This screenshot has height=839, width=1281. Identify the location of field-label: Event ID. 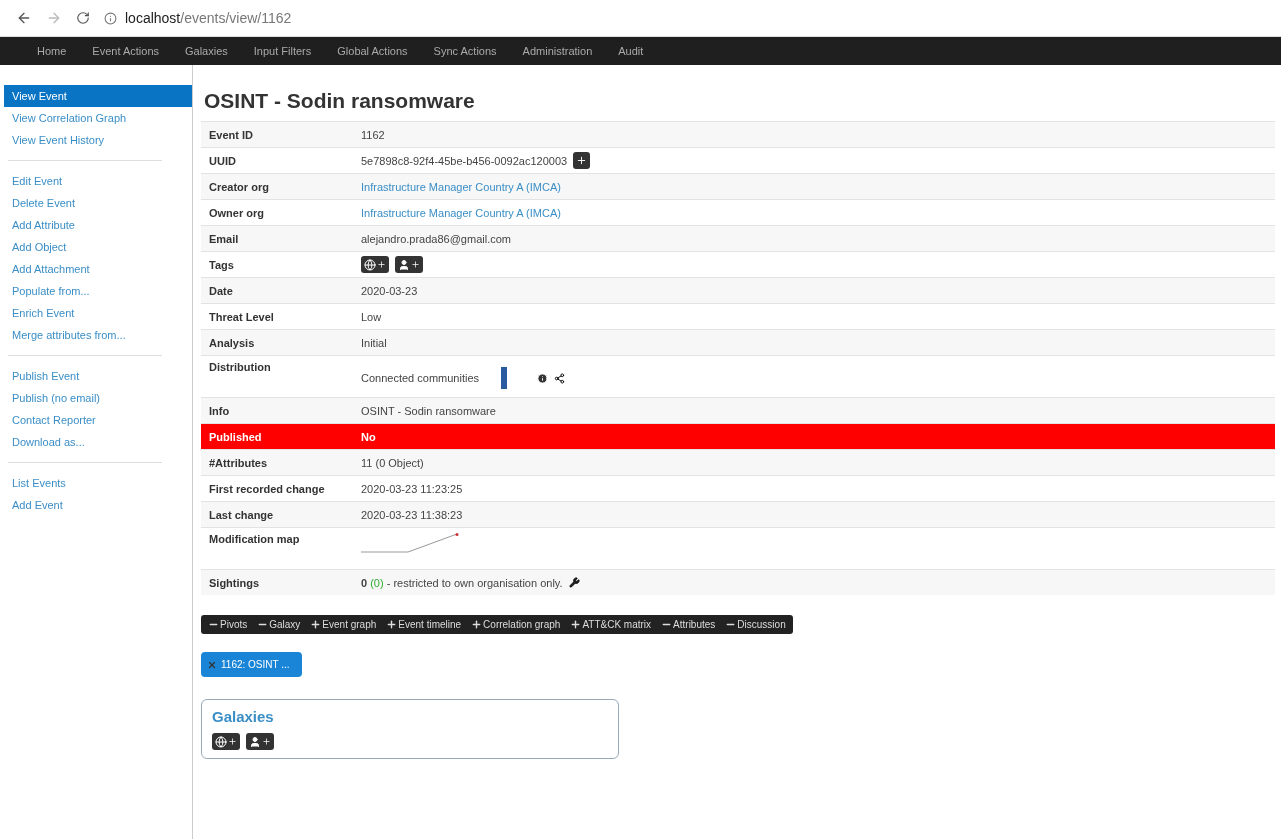
(231, 134).